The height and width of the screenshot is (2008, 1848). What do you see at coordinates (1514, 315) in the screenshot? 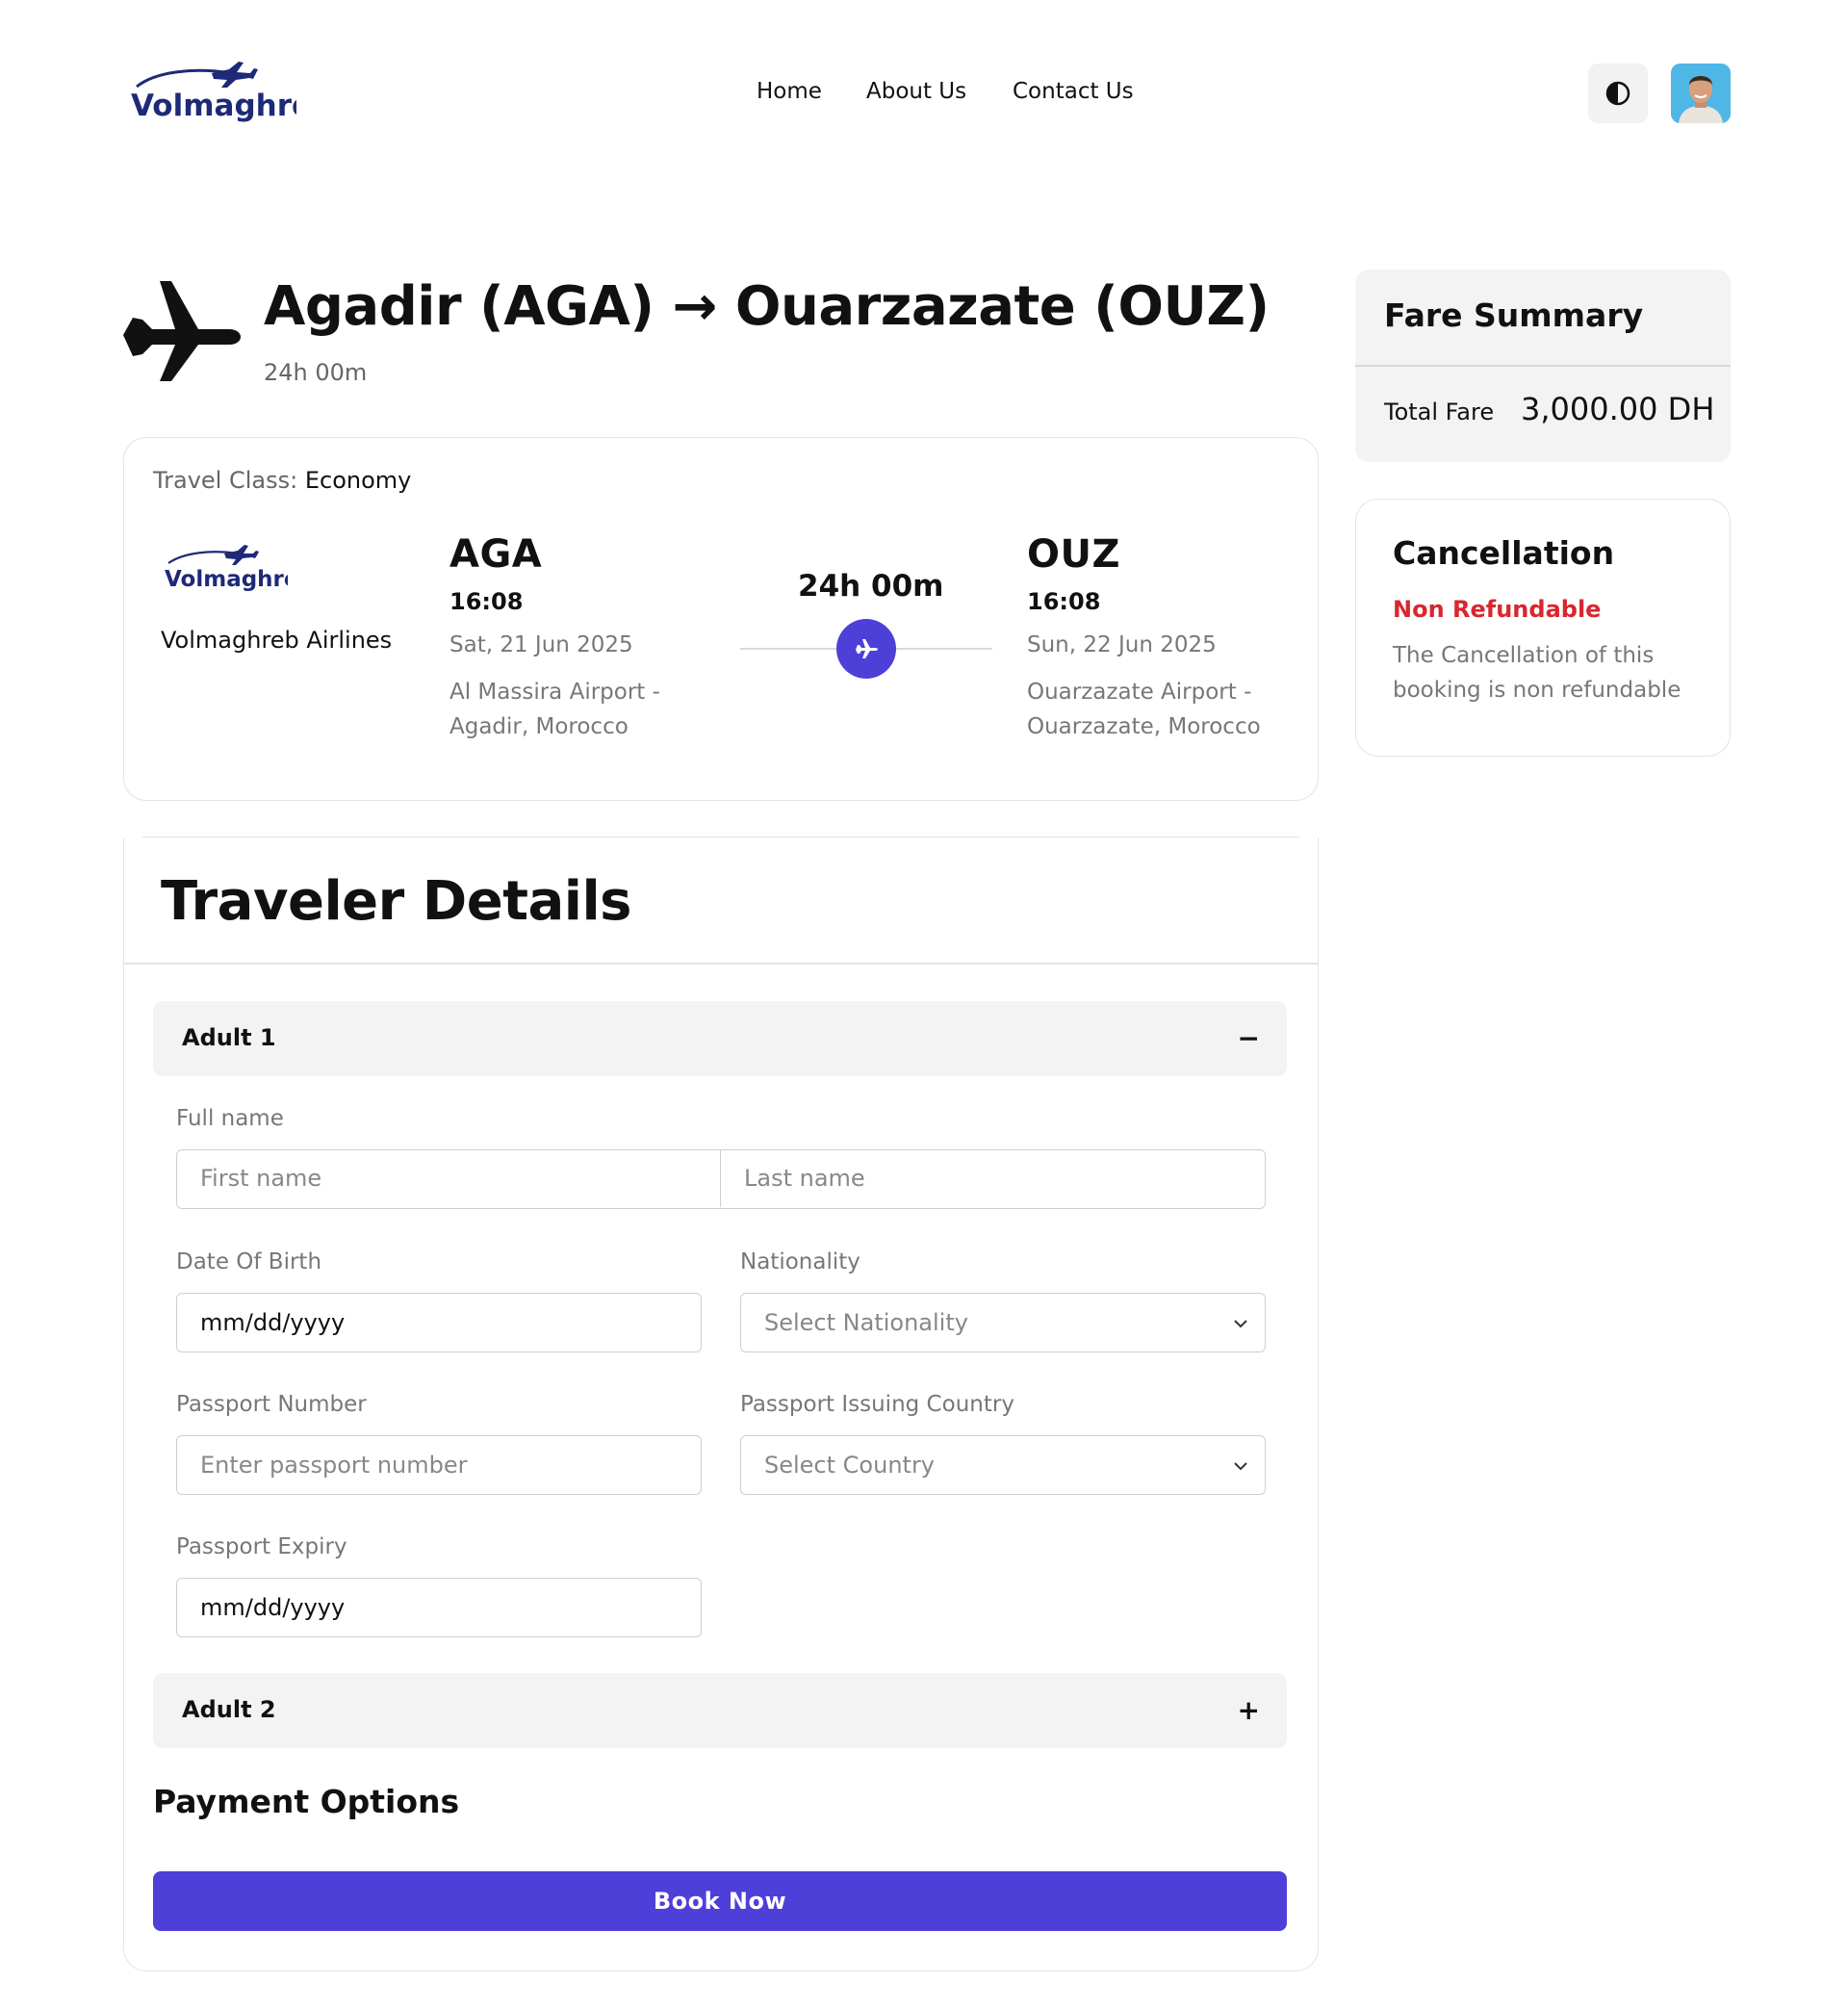
I see `fare-summary-title: Fare Summary` at bounding box center [1514, 315].